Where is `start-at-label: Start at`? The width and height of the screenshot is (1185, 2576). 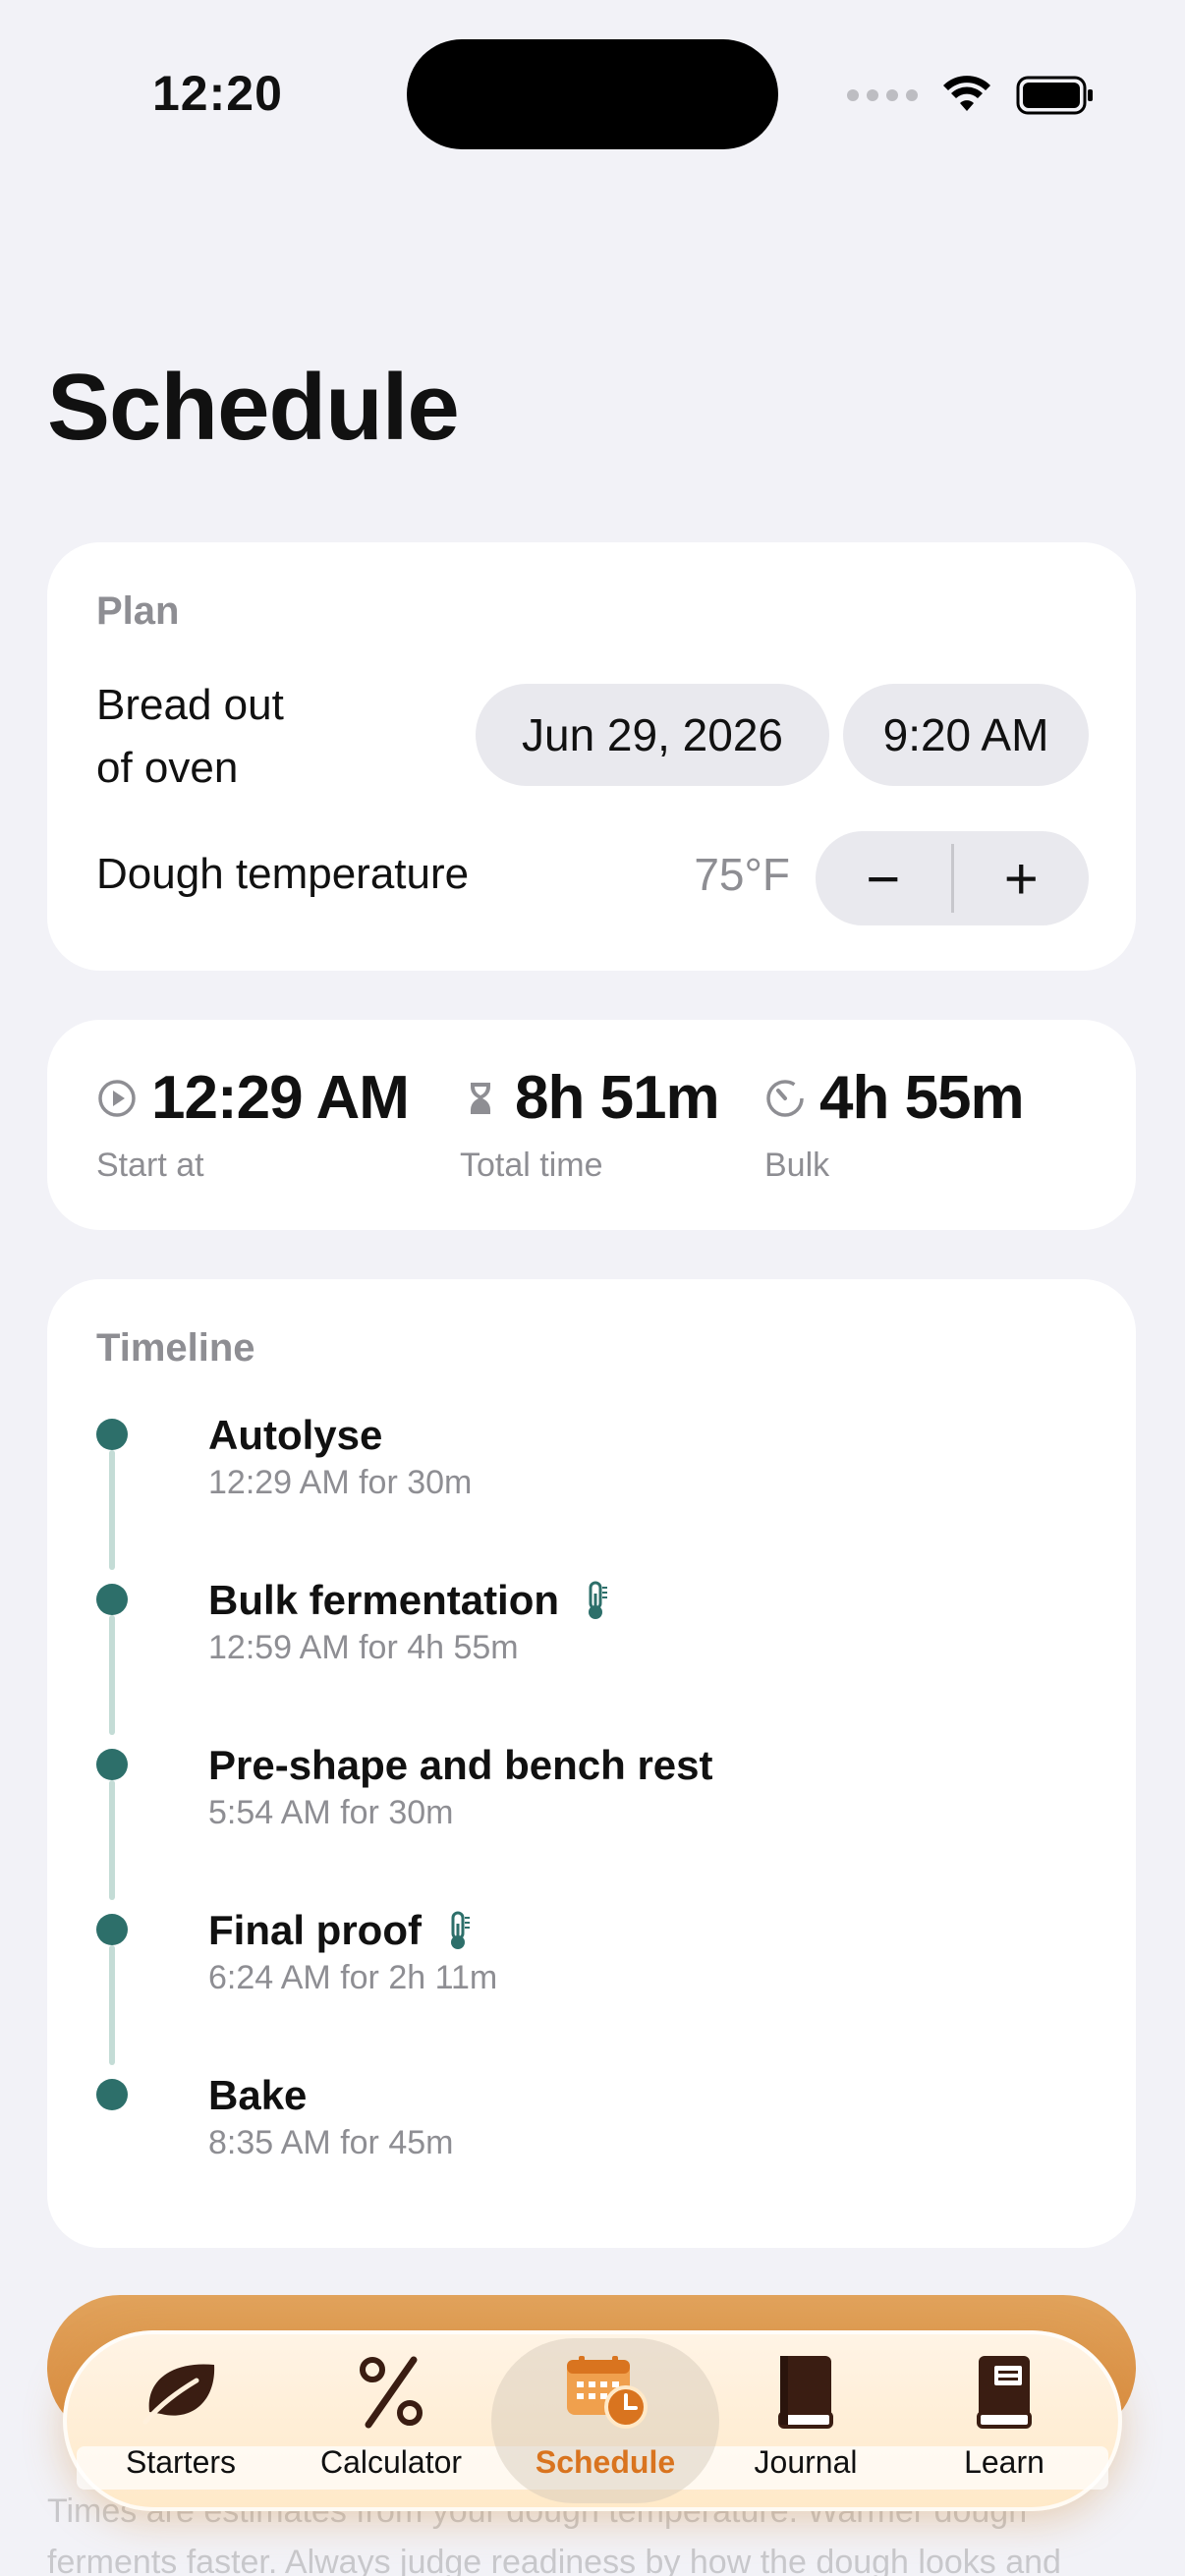 start-at-label: Start at is located at coordinates (150, 1165).